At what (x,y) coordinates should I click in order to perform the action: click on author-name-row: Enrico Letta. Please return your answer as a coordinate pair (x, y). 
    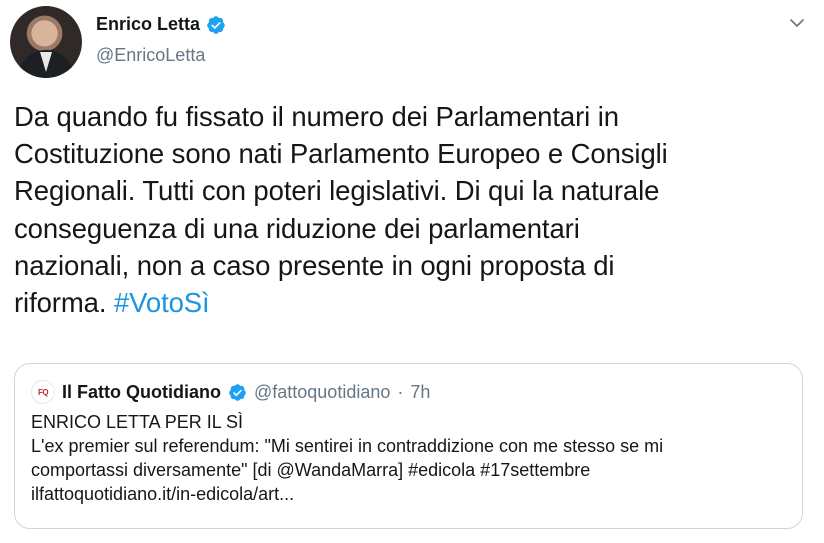
    Looking at the image, I should click on (161, 24).